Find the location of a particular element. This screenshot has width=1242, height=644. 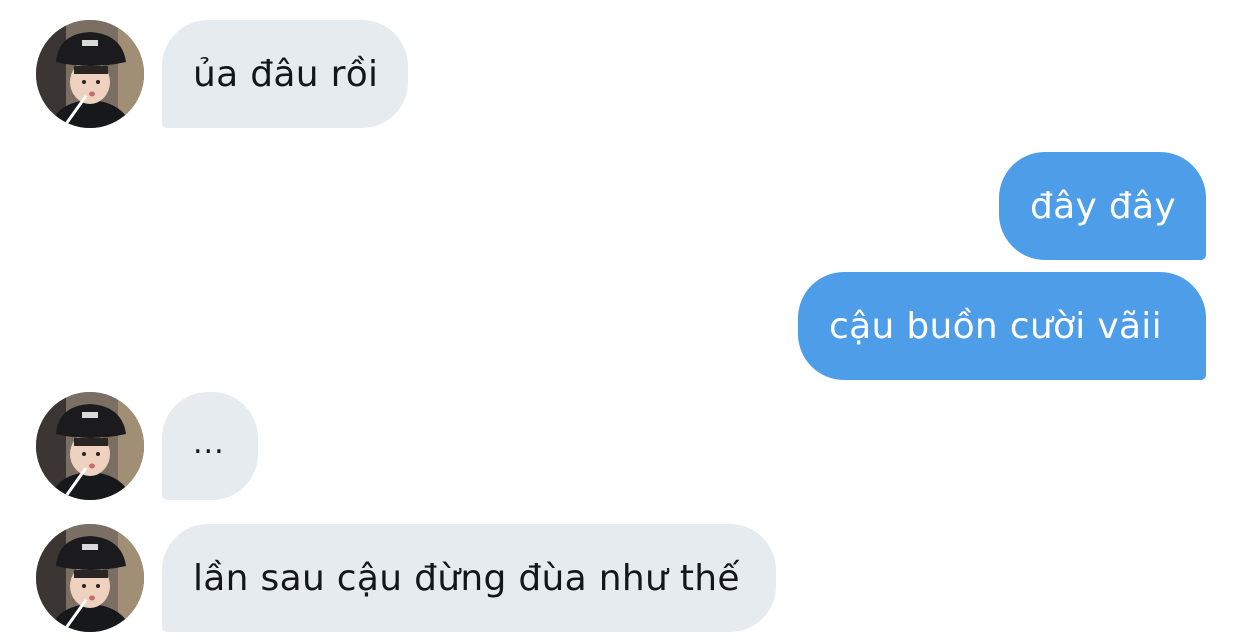

message-bubble-incoming: lần sau cậu đừng đùa như thế is located at coordinates (469, 578).